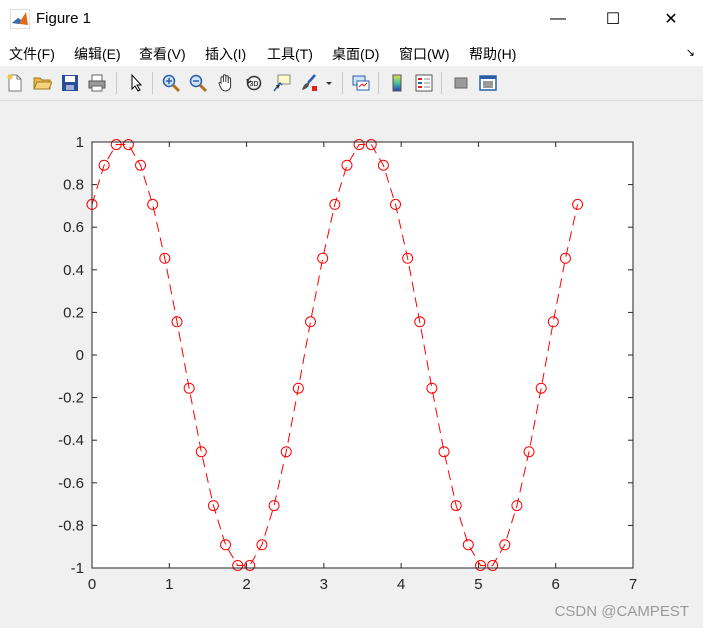 This screenshot has height=628, width=703. I want to click on print-icon, so click(97, 83).